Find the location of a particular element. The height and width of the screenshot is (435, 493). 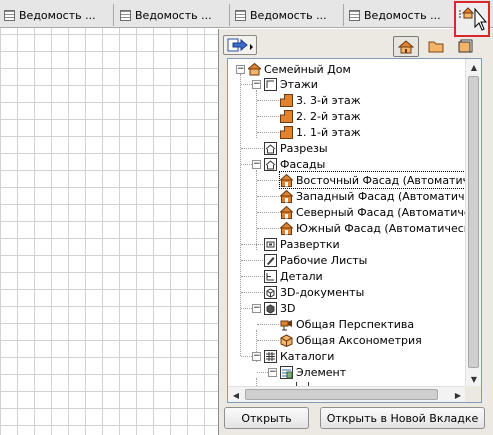

catalog-table-icon is located at coordinates (270, 356).